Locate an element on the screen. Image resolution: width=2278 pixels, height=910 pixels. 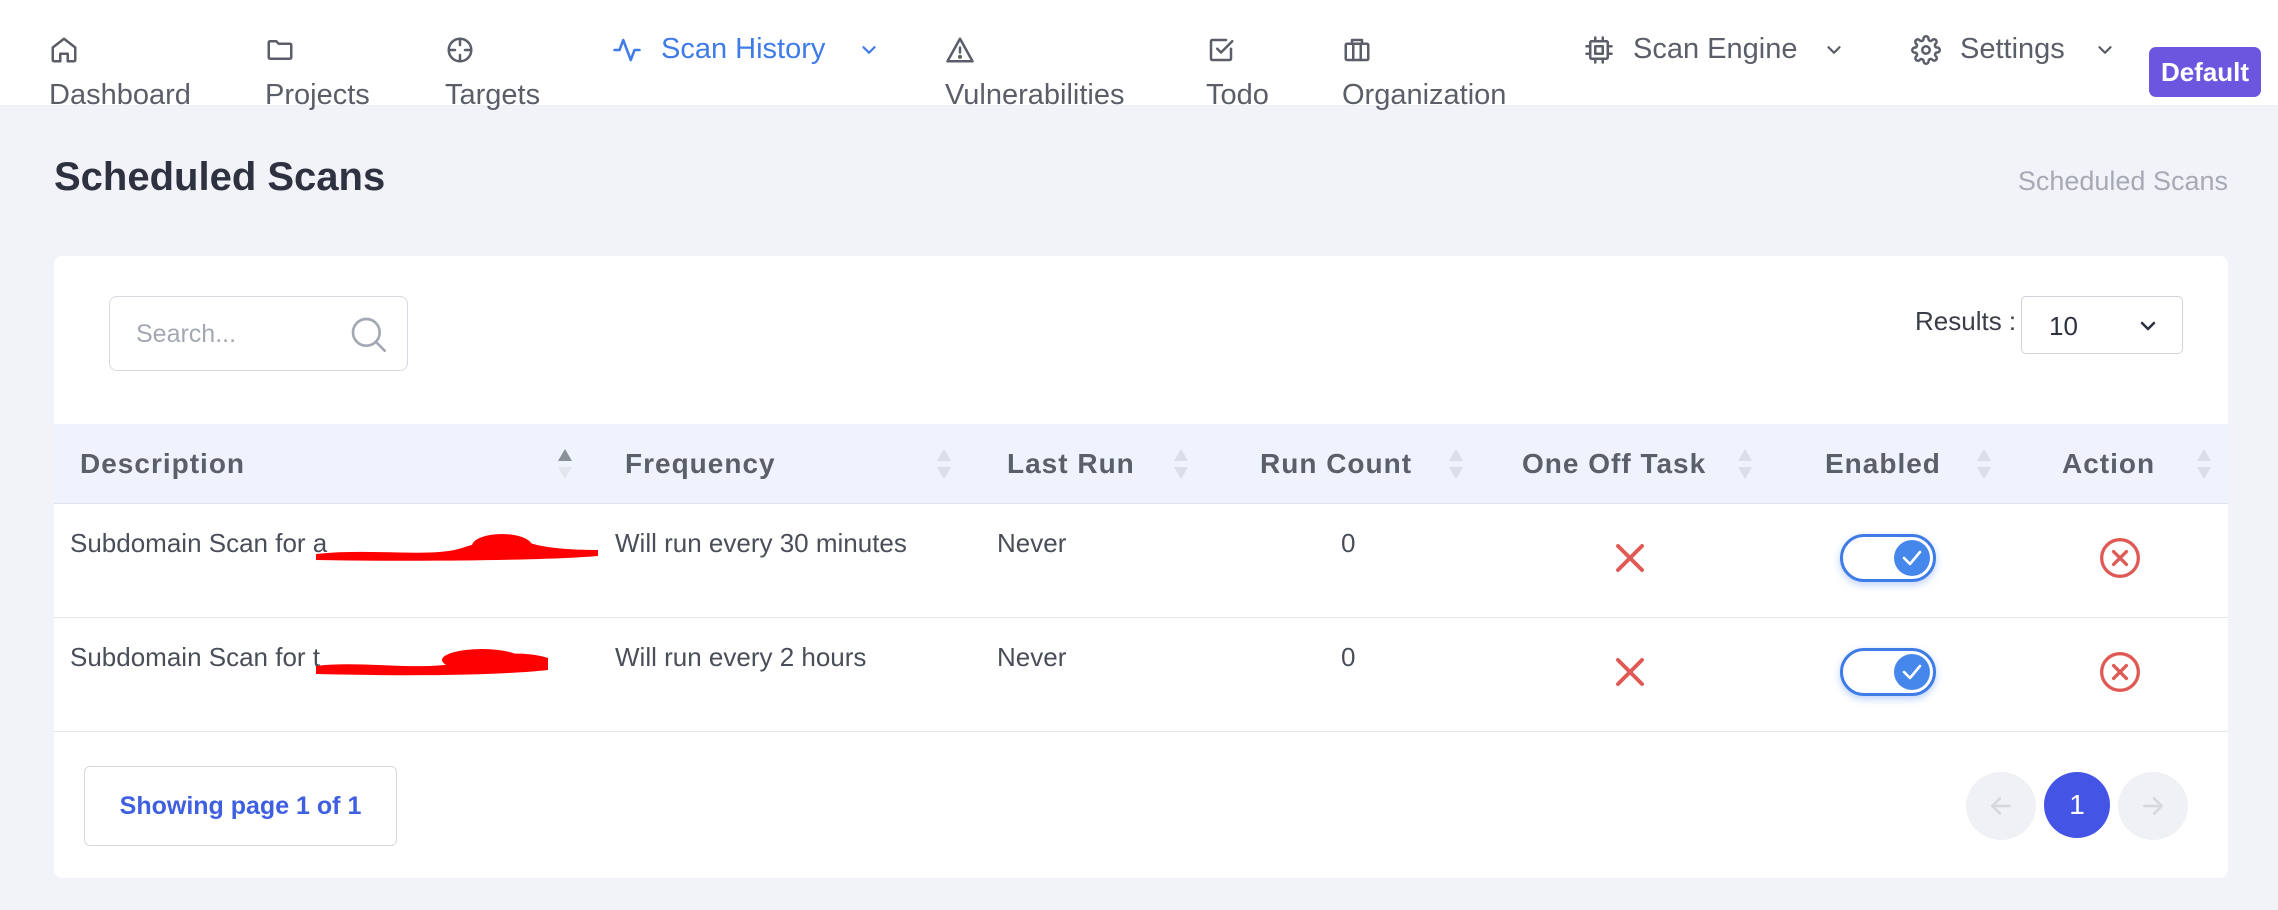
column-header-enabled: Enabled is located at coordinates (1883, 464).